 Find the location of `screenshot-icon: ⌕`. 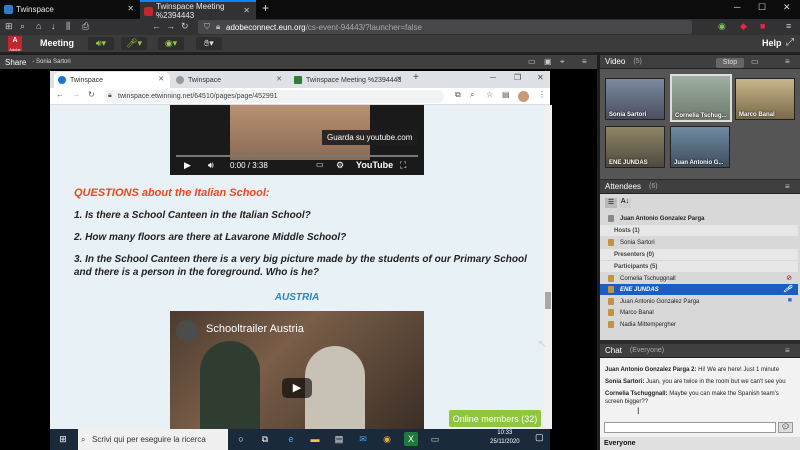

screenshot-icon: ⌕ is located at coordinates (22, 26).